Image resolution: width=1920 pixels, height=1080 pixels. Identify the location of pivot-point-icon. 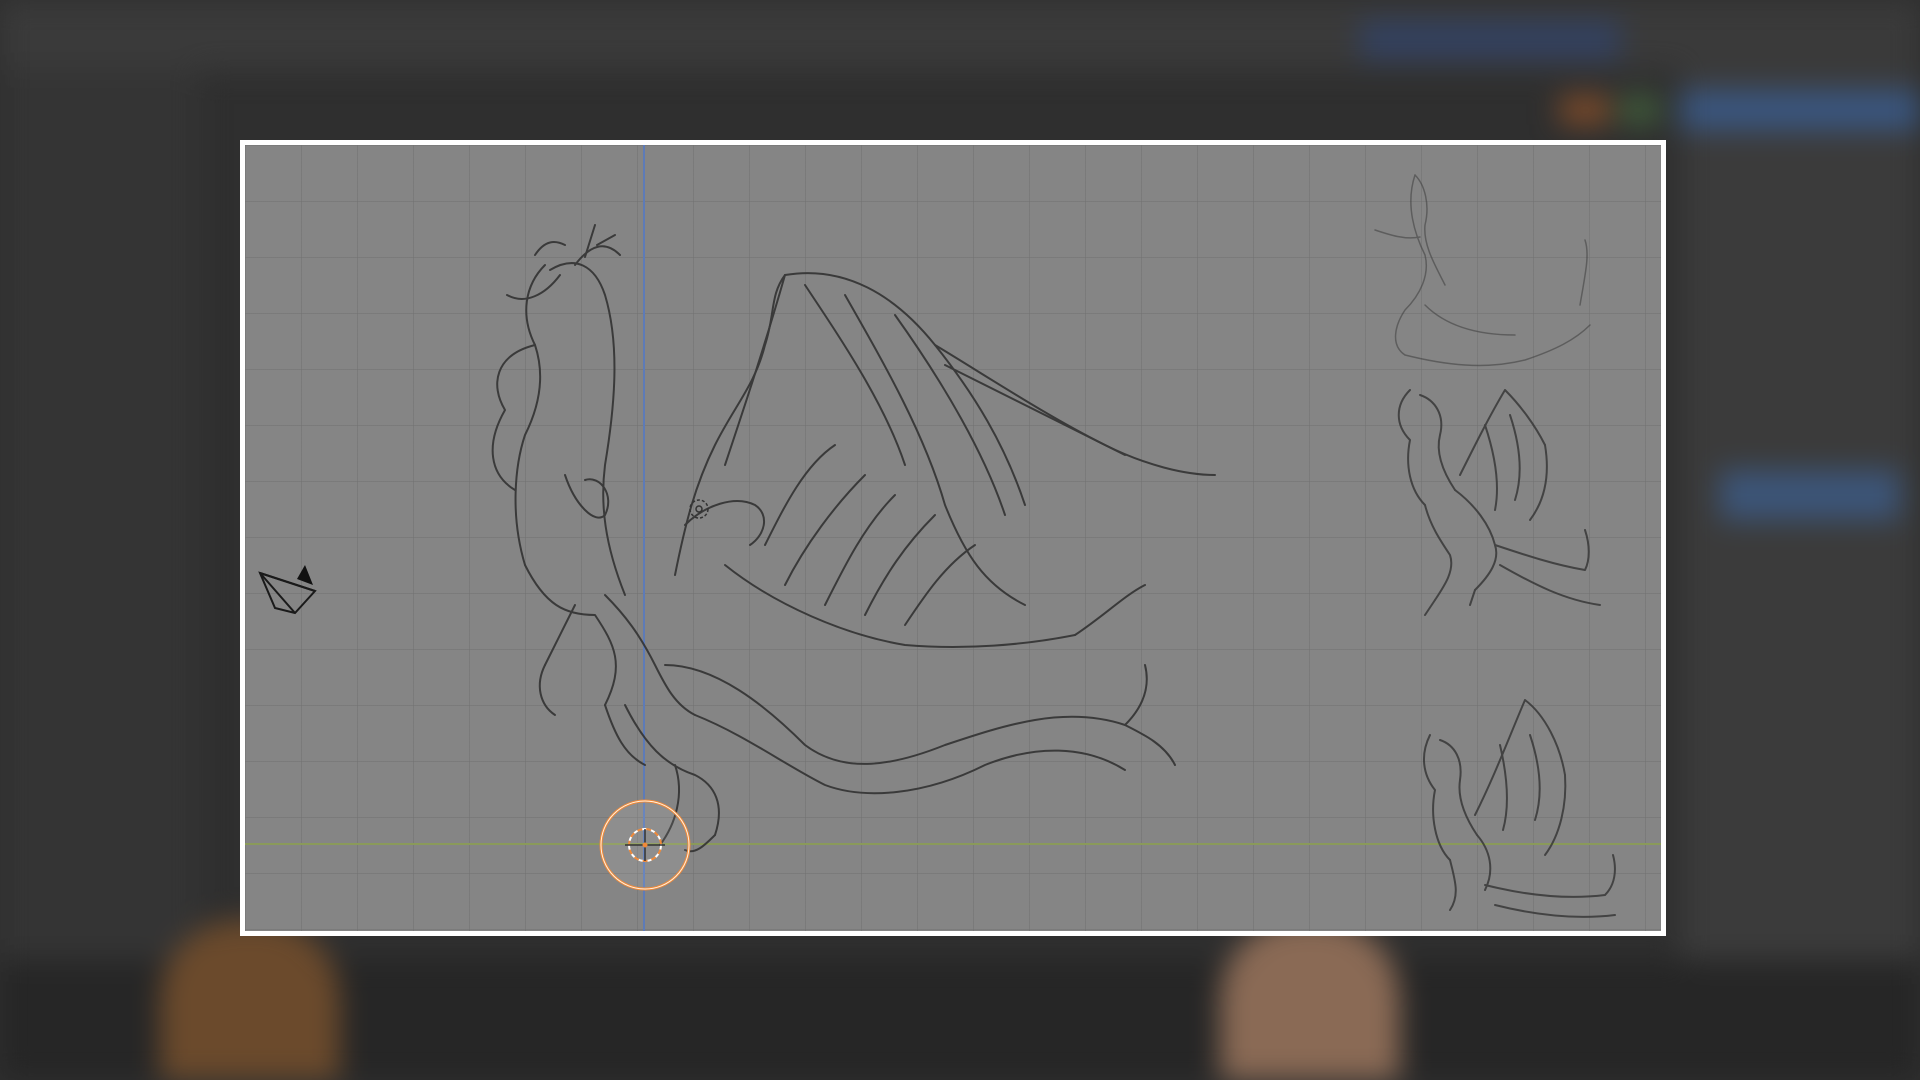
(699, 509).